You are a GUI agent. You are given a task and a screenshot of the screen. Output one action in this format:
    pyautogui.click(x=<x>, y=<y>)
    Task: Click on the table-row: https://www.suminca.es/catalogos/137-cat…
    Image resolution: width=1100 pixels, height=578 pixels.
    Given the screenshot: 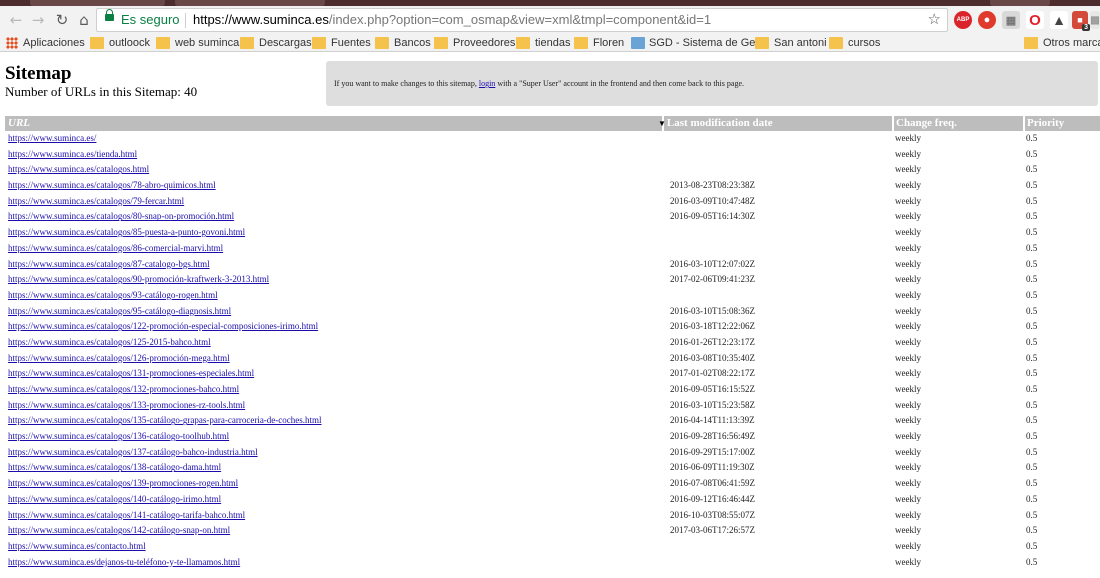 What is the action you would take?
    pyautogui.click(x=552, y=453)
    